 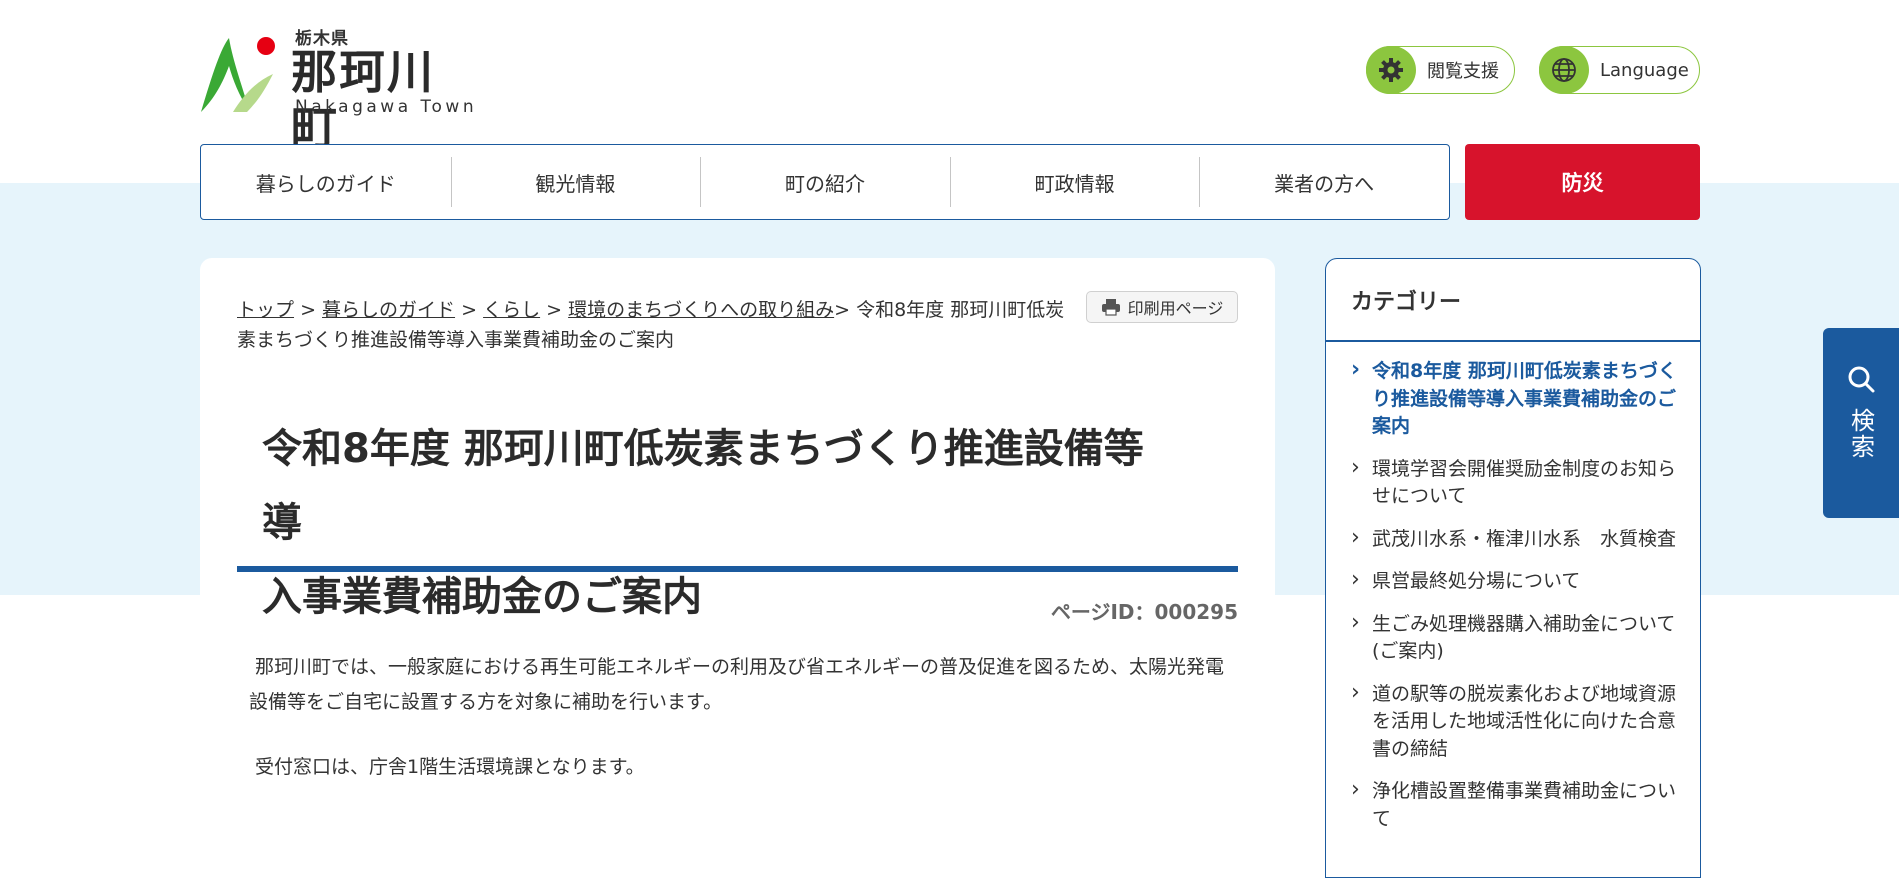 I want to click on nav-item-town-admin: 町政情報, so click(x=1074, y=182).